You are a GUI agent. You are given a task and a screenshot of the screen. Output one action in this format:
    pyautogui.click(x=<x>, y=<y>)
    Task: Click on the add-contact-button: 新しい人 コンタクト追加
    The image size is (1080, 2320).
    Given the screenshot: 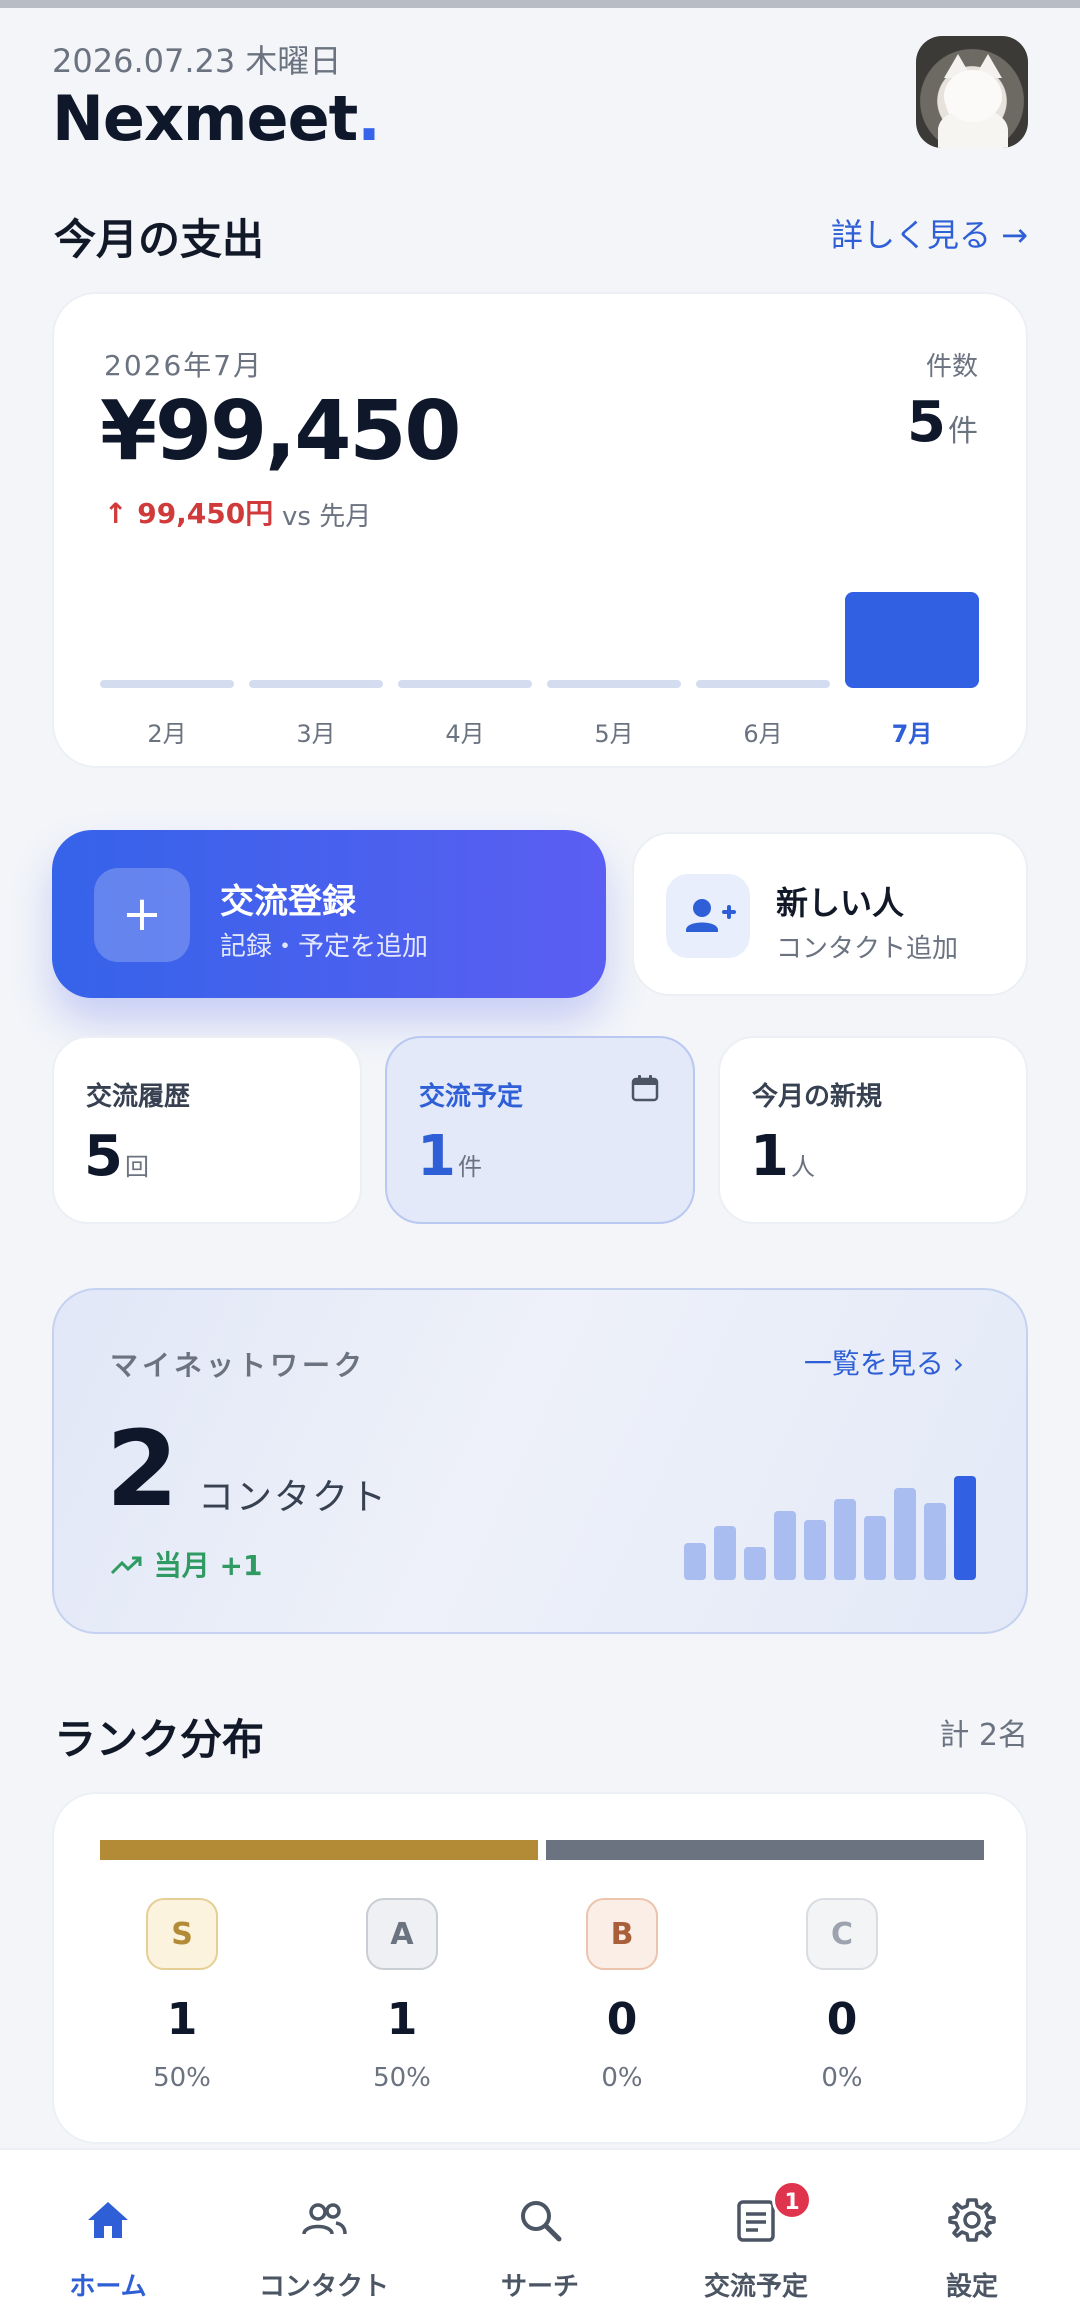 What is the action you would take?
    pyautogui.click(x=830, y=914)
    